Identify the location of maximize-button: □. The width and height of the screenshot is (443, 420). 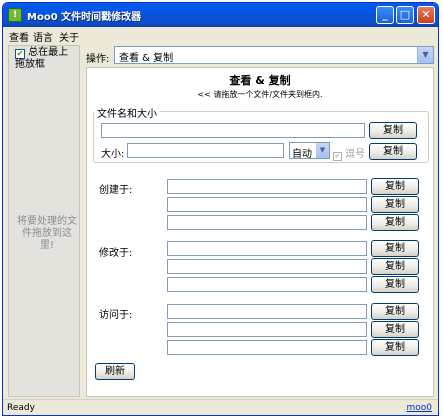
(405, 15).